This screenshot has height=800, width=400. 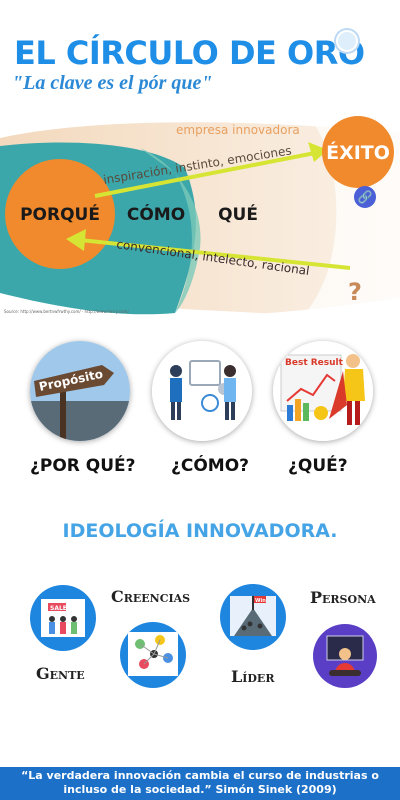 What do you see at coordinates (314, 363) in the screenshot?
I see `chart-text: Best Result` at bounding box center [314, 363].